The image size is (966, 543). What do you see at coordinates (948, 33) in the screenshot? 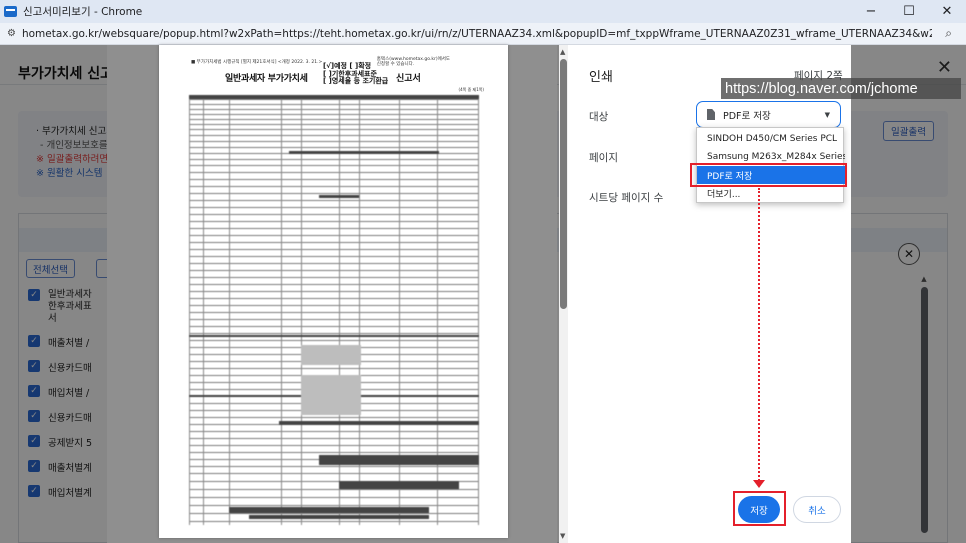
I see `zoom-icon: ⌕` at bounding box center [948, 33].